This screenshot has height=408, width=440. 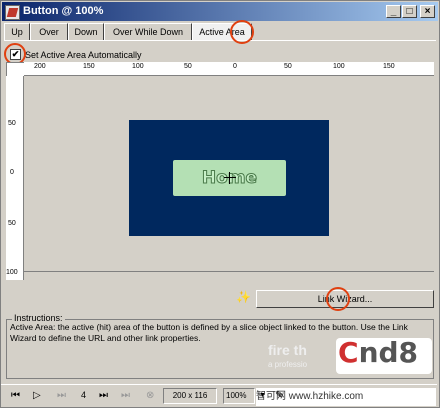 I want to click on vertical-ruler: 50 0 50 100, so click(x=15, y=178).